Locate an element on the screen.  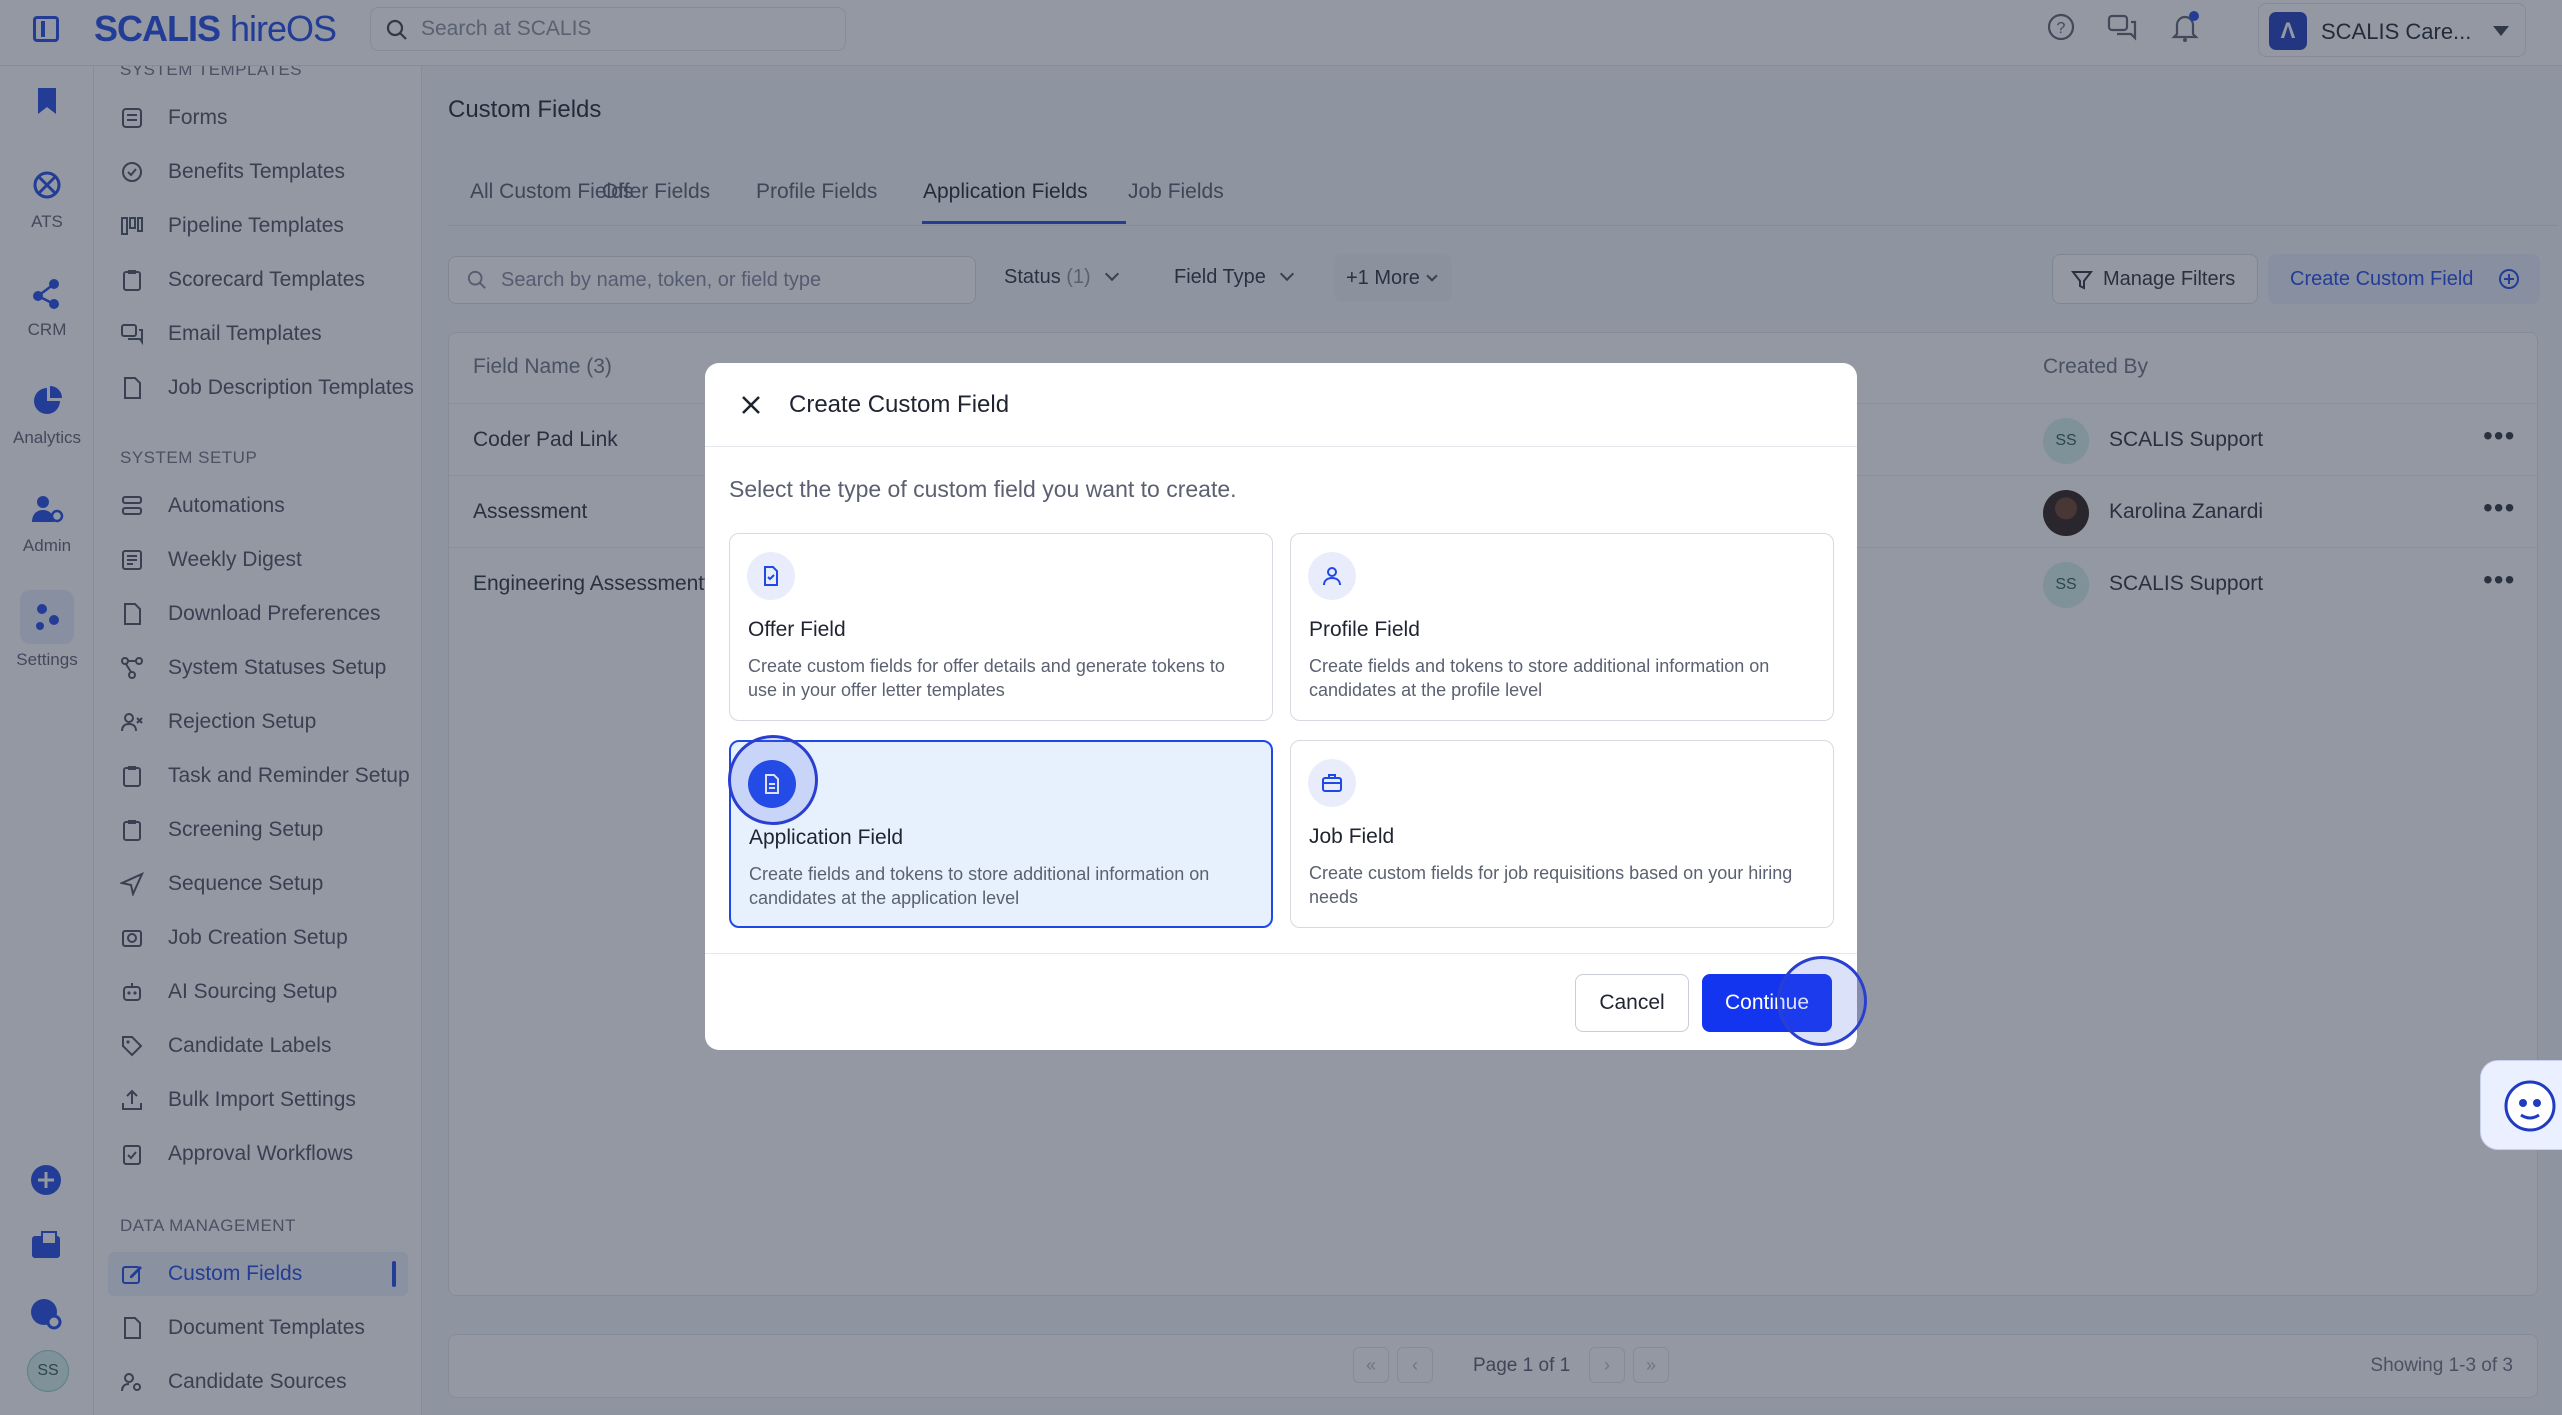
modal-header: Create Custom Field is located at coordinates (1281, 405).